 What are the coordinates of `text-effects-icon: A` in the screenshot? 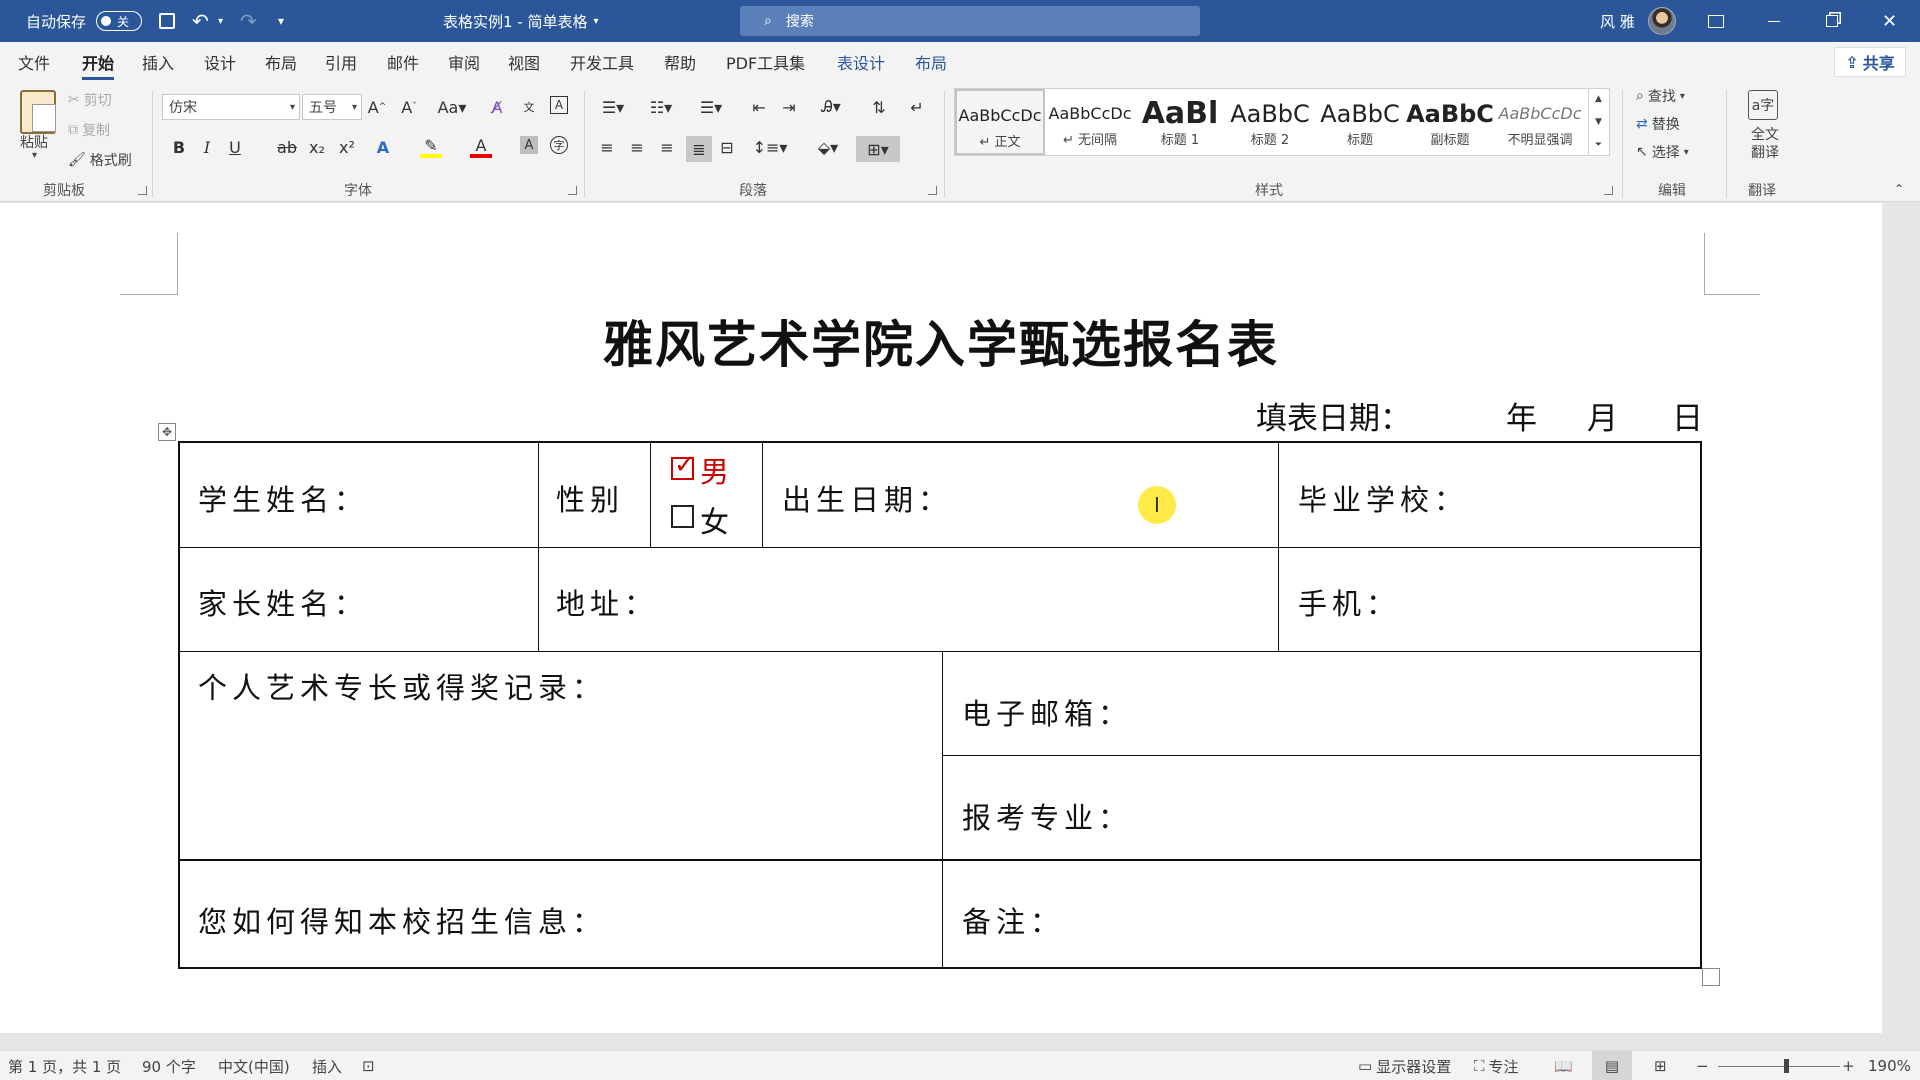 It's located at (383, 147).